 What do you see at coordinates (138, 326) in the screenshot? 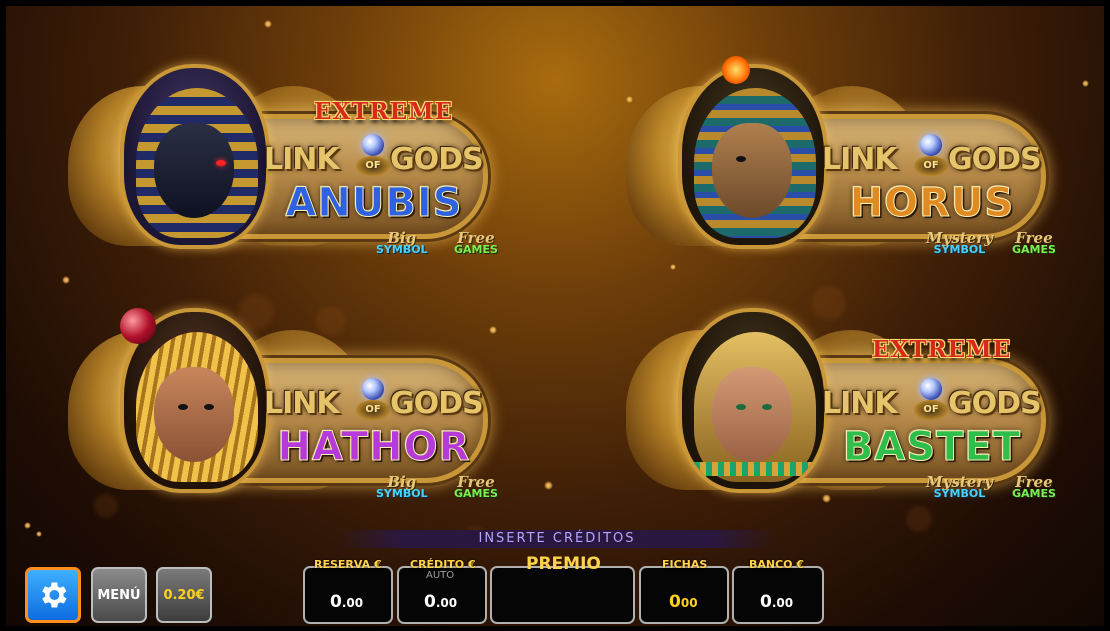
I see `ruby-orb-icon` at bounding box center [138, 326].